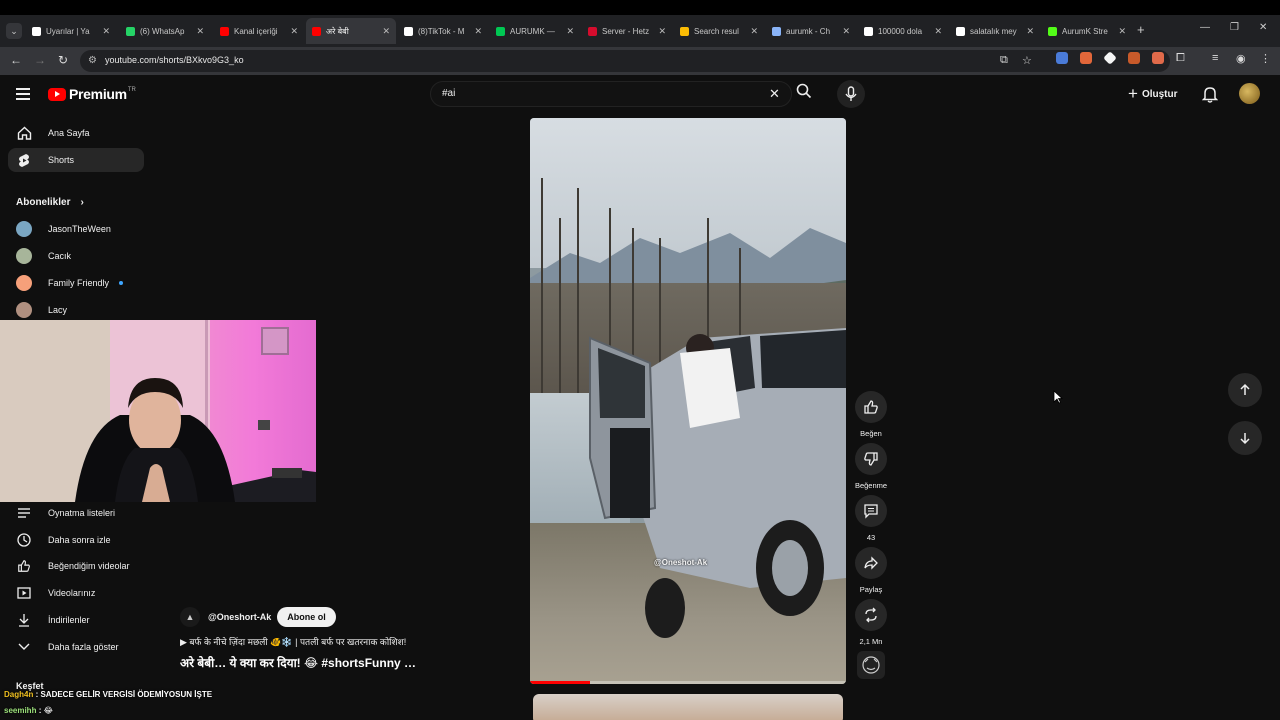  I want to click on remix-button: 2,1 Mn, so click(871, 622).